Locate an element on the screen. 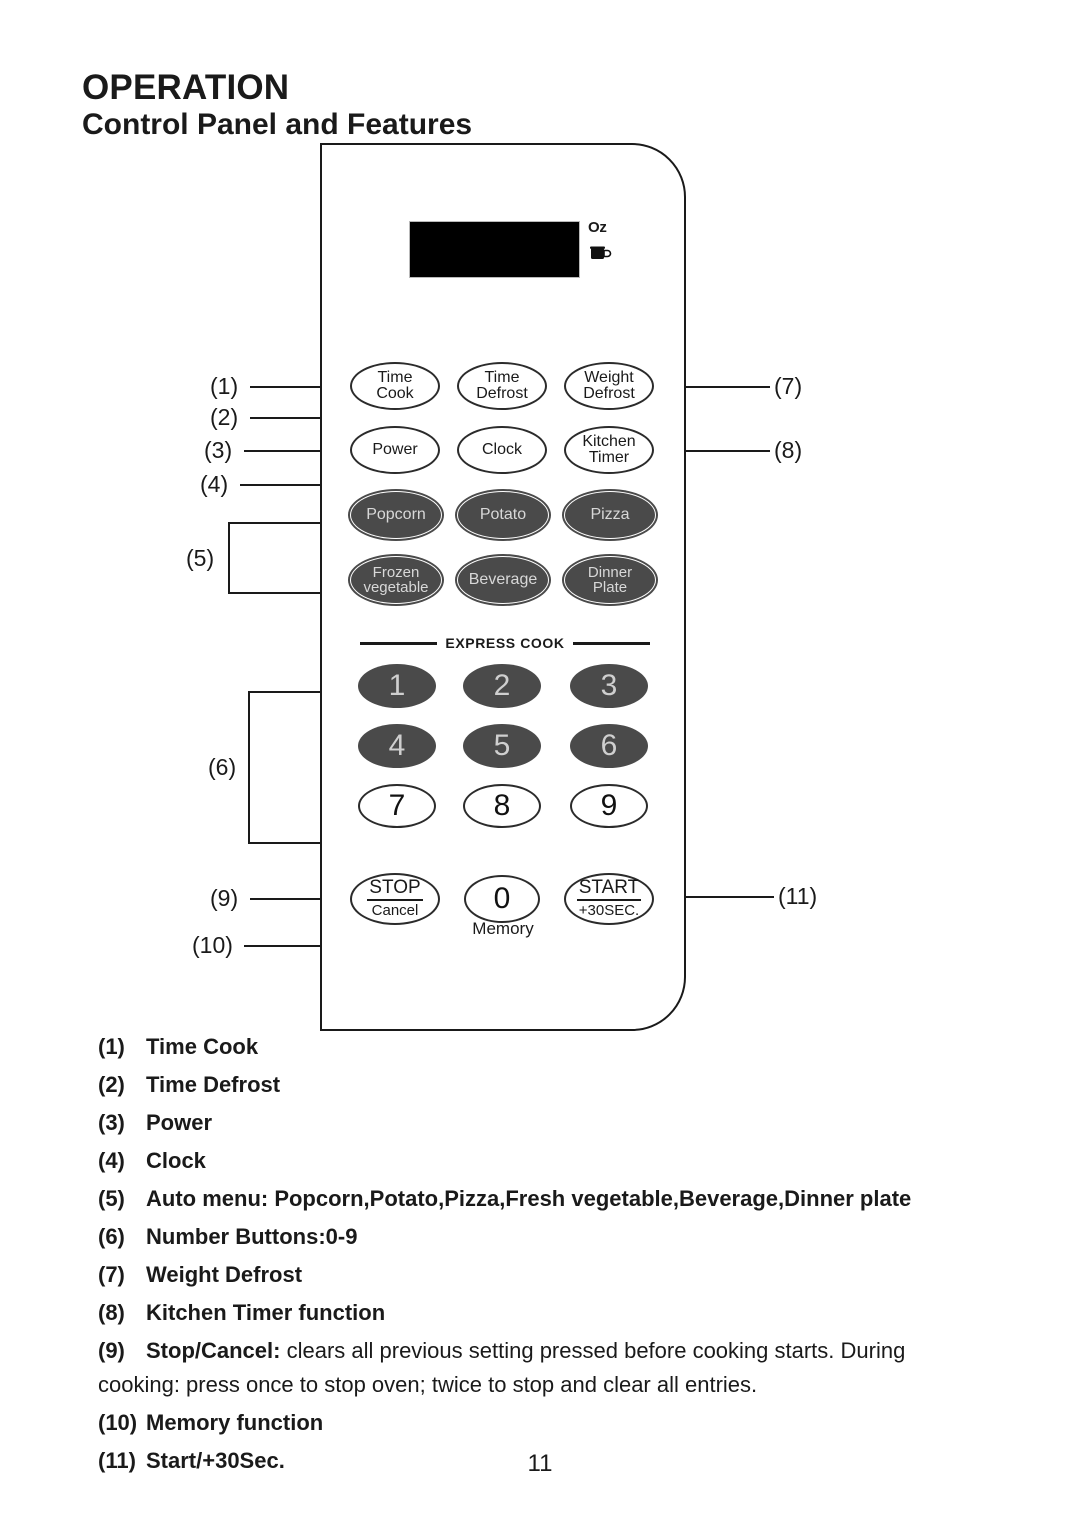  feature-text-4: Clock is located at coordinates (176, 1160).